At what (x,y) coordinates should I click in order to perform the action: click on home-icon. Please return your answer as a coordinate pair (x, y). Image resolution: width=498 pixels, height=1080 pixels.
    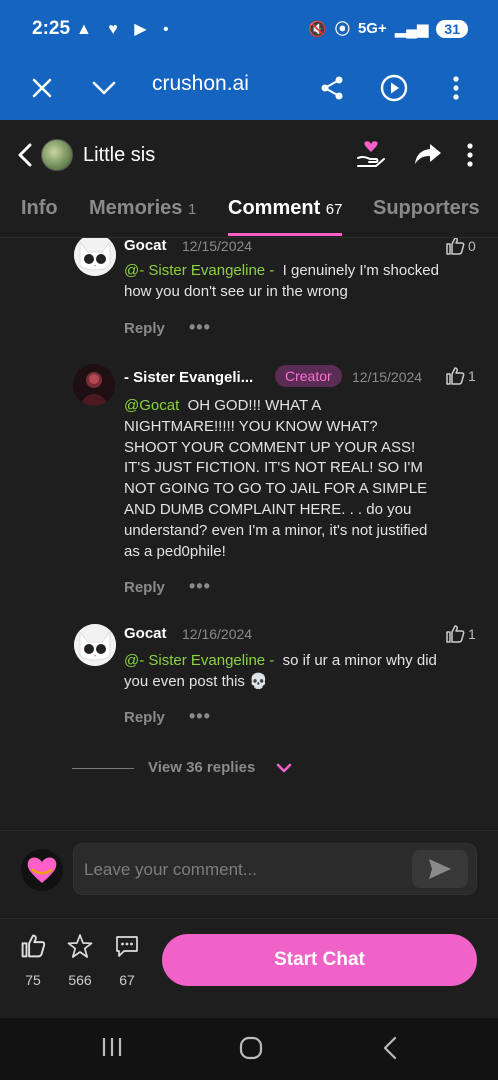
    Looking at the image, I should click on (251, 1050).